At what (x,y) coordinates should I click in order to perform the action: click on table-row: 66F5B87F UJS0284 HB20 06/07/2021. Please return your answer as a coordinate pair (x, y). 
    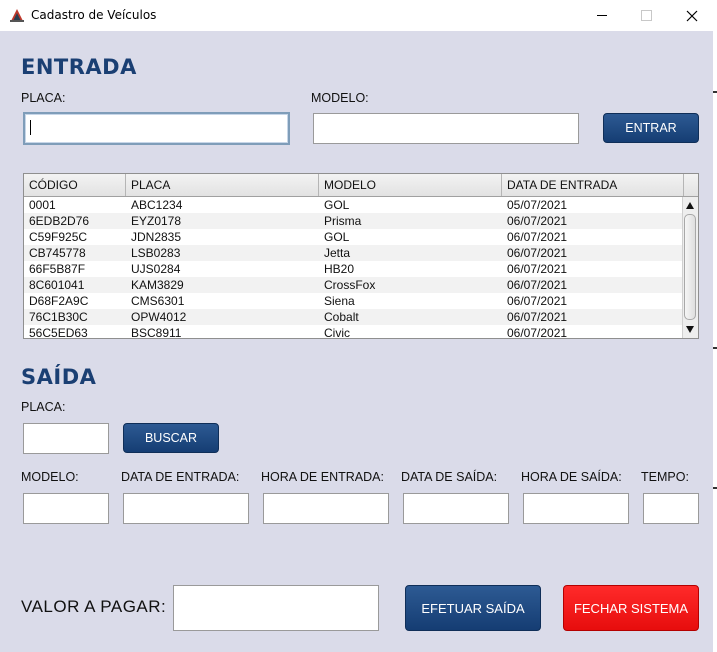
    Looking at the image, I should click on (353, 269).